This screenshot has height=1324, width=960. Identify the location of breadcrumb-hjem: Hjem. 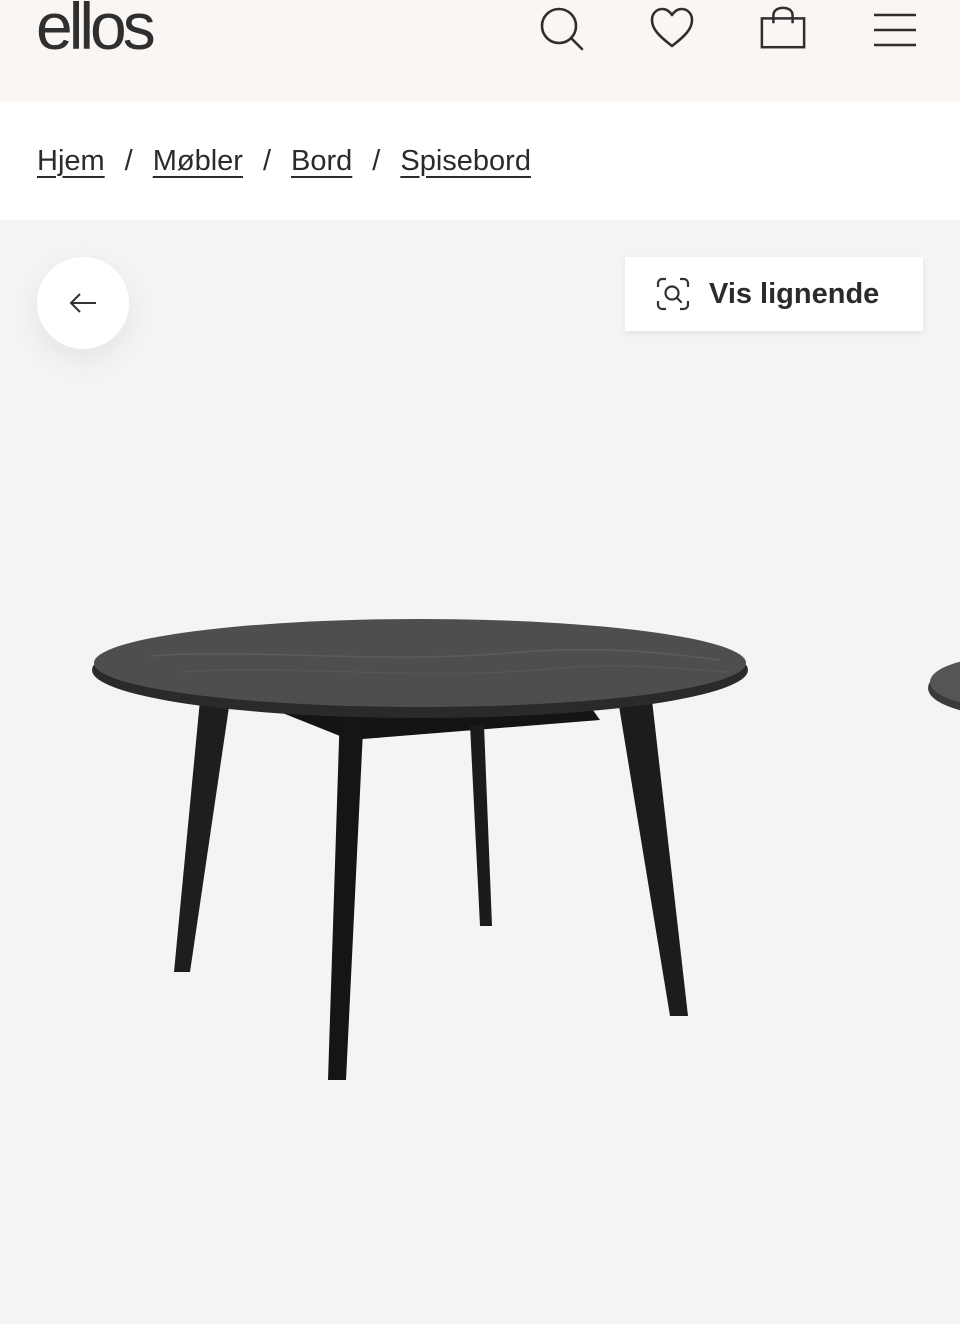
(71, 161).